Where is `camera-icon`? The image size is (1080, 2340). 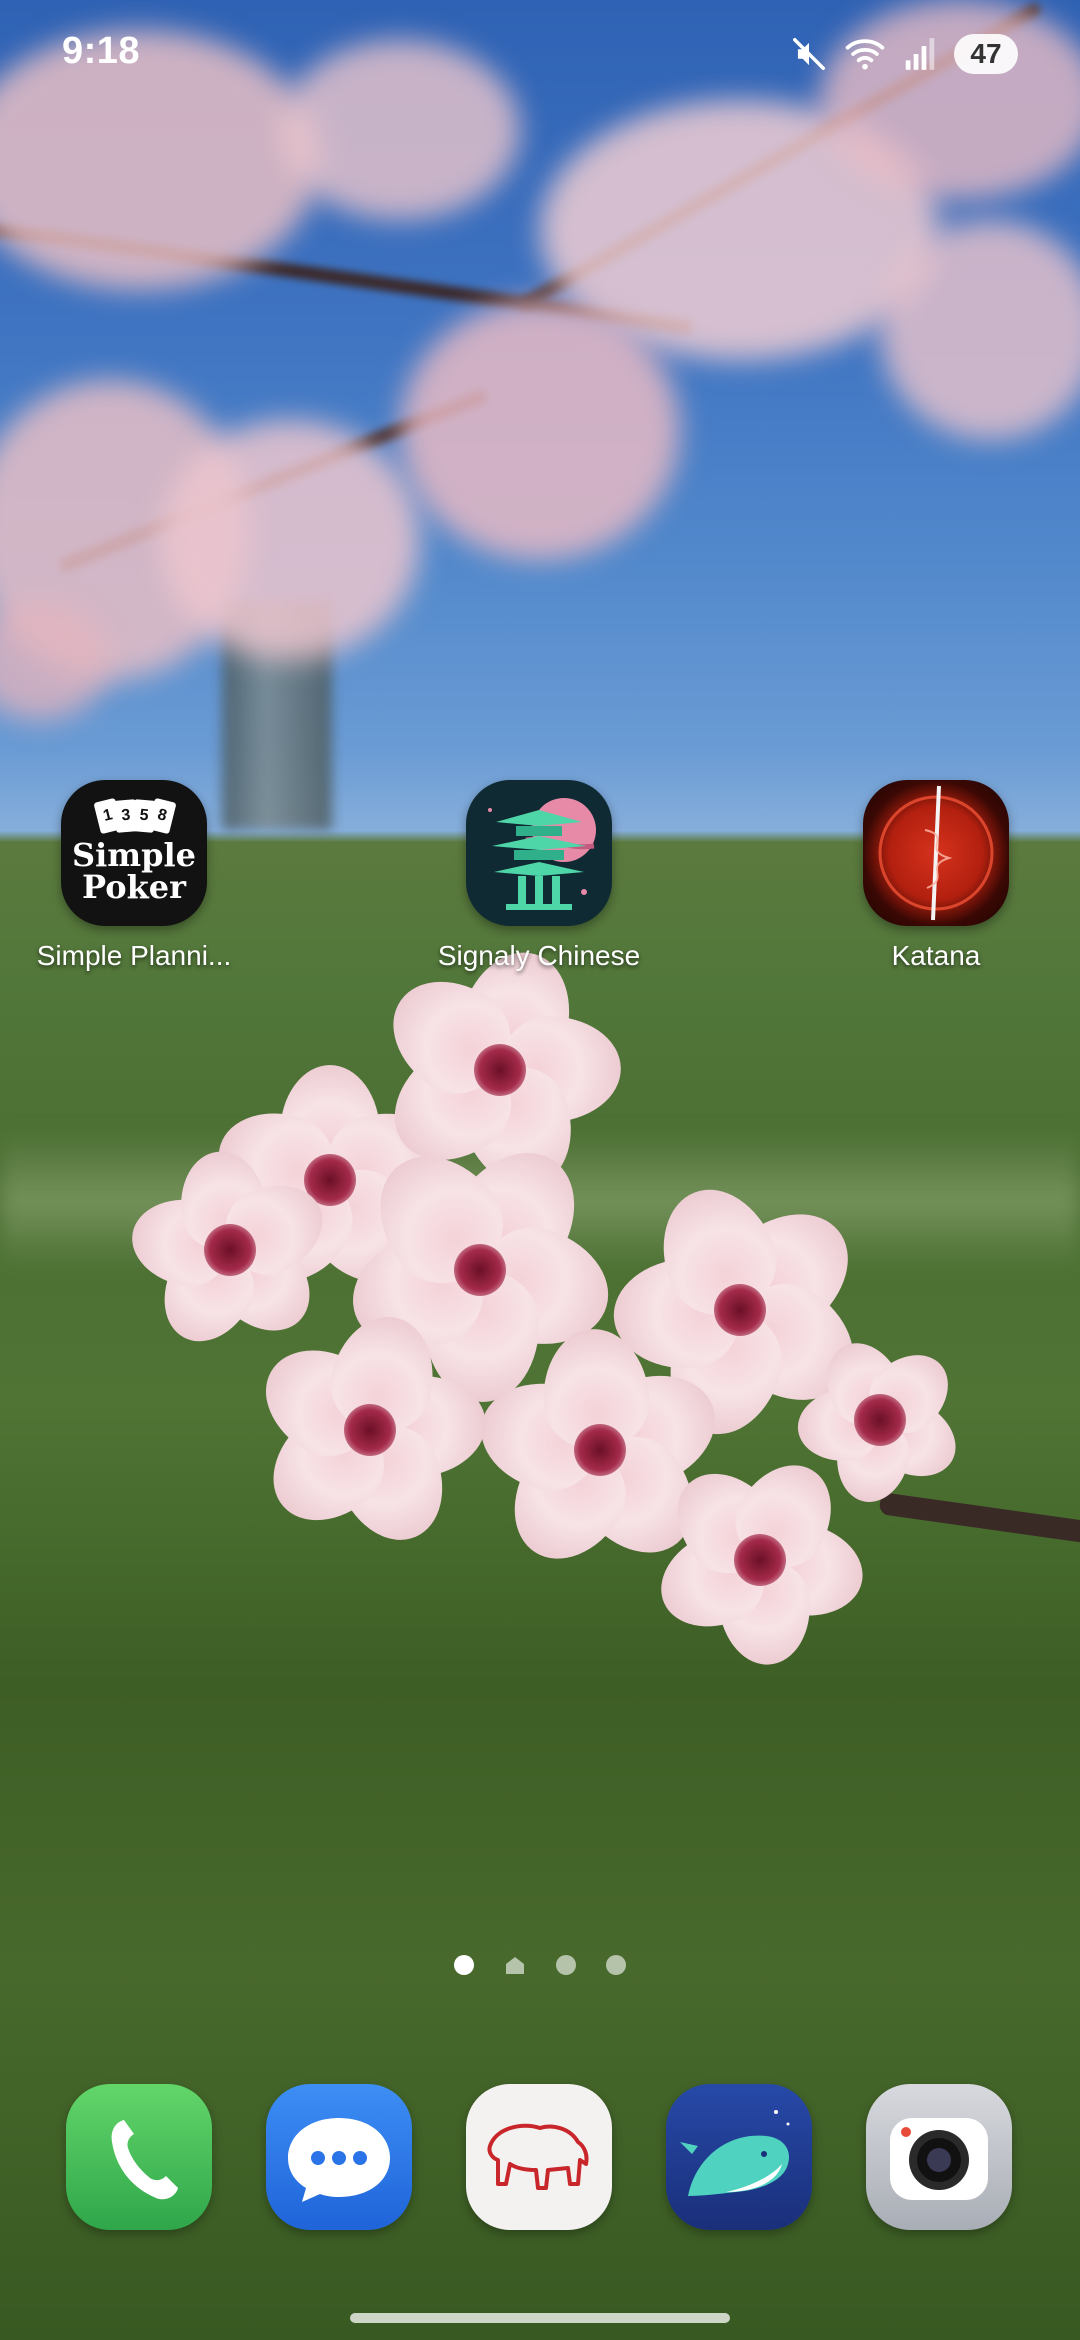 camera-icon is located at coordinates (939, 2157).